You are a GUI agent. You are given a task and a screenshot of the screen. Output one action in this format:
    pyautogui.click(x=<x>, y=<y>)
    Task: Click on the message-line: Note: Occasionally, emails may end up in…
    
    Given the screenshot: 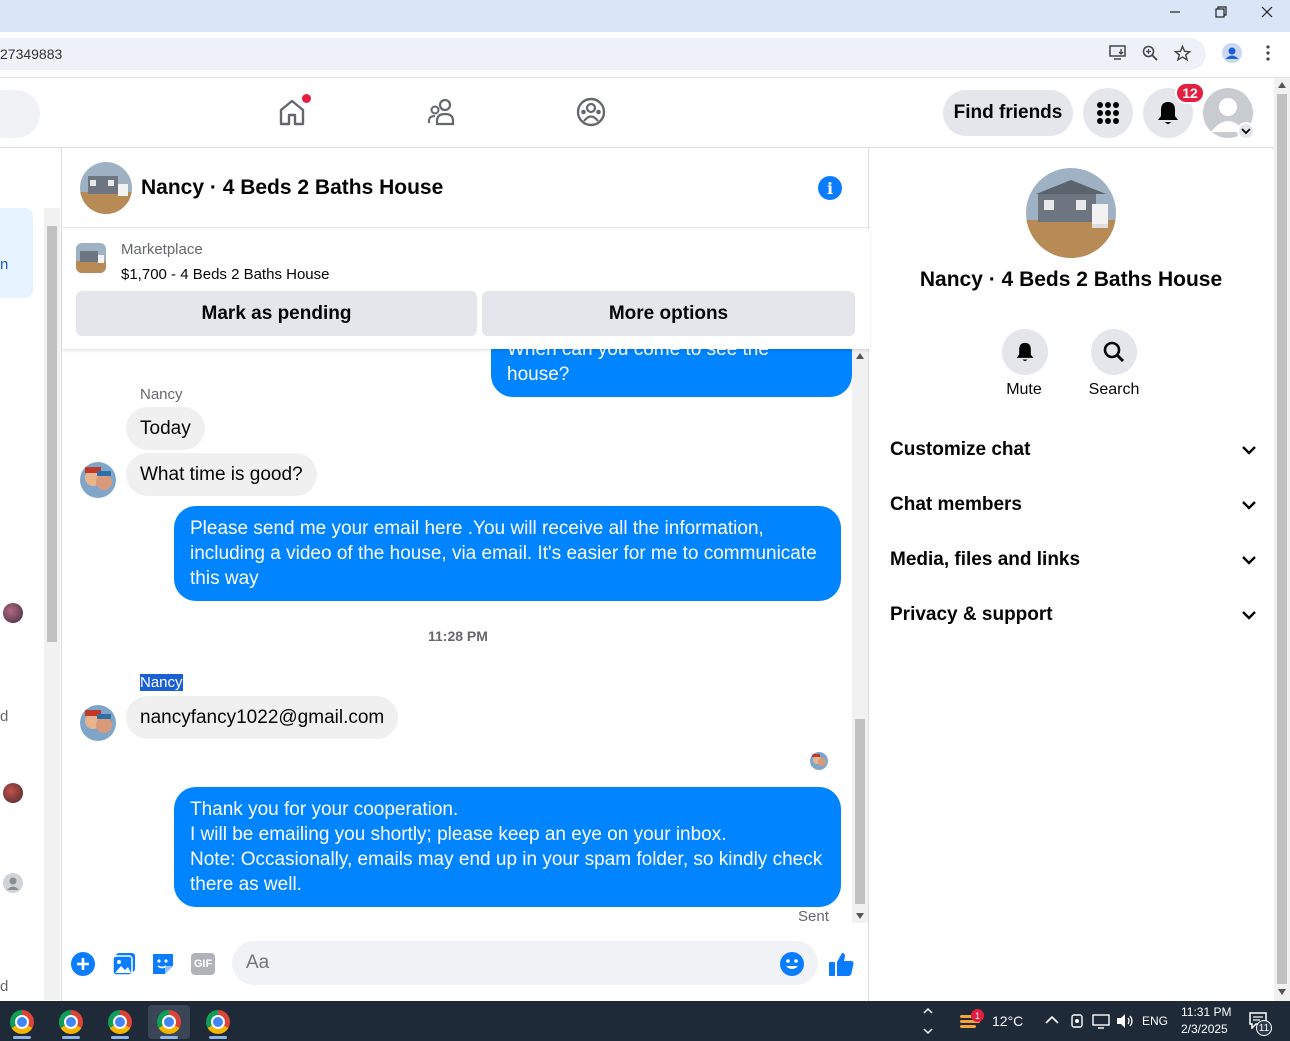 What is the action you would take?
    pyautogui.click(x=506, y=872)
    